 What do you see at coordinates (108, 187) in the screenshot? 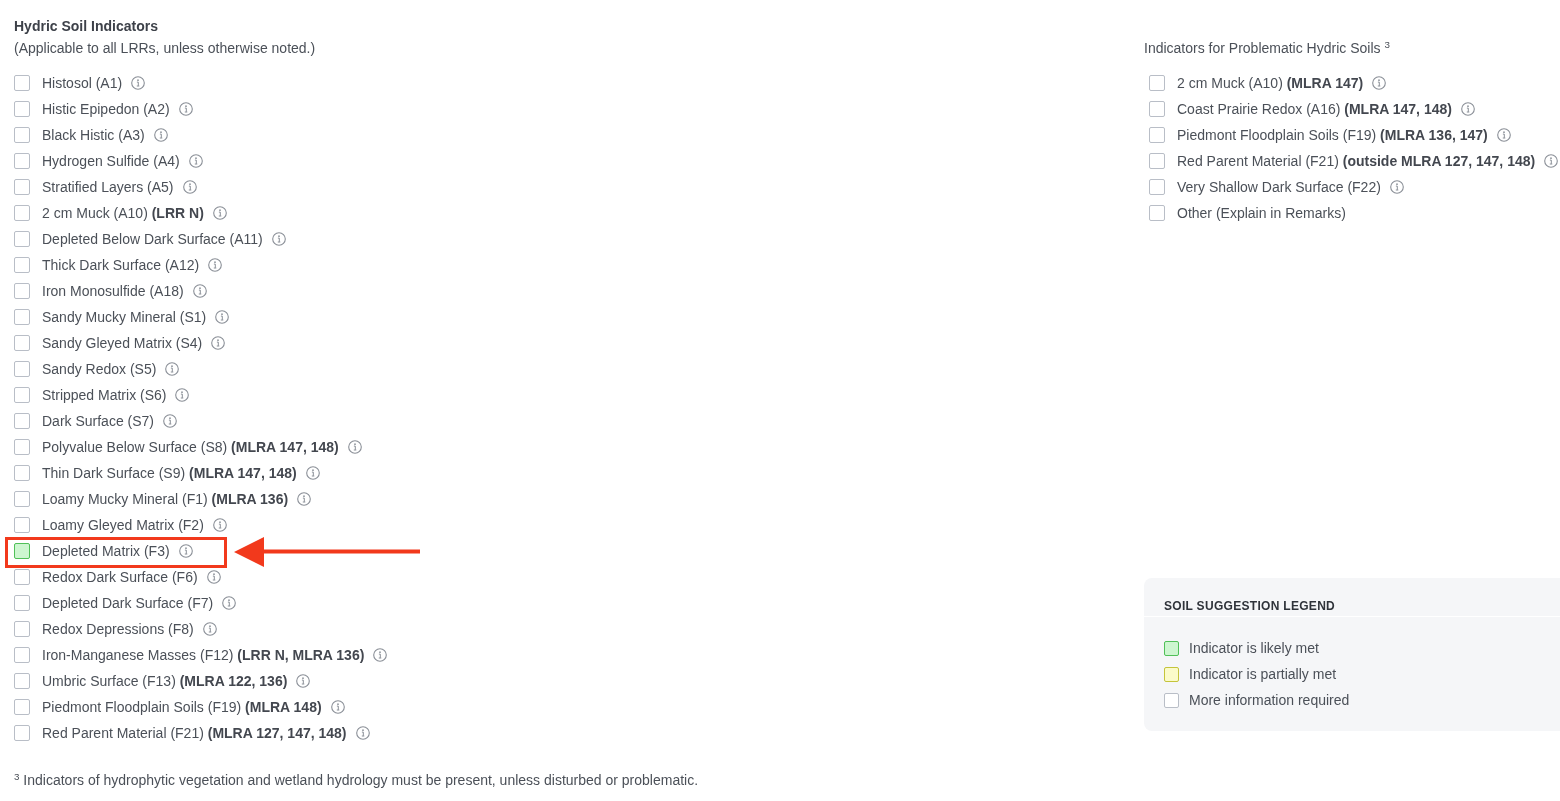
I see `indicator-label: Stratified Layers (A5)` at bounding box center [108, 187].